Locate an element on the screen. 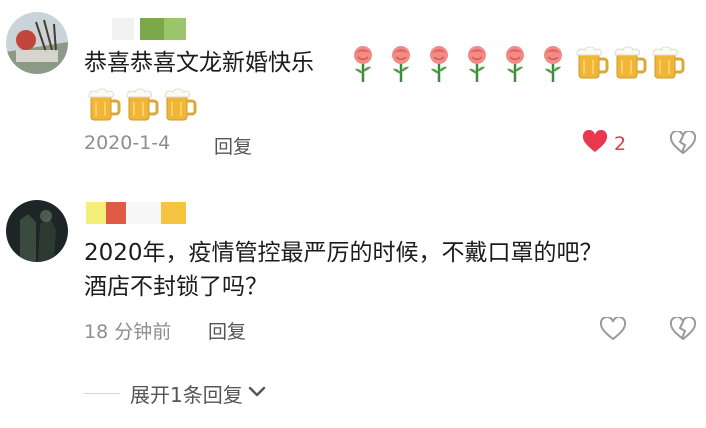 The image size is (706, 428). expand-replies-button: 展开1条回复 is located at coordinates (198, 393).